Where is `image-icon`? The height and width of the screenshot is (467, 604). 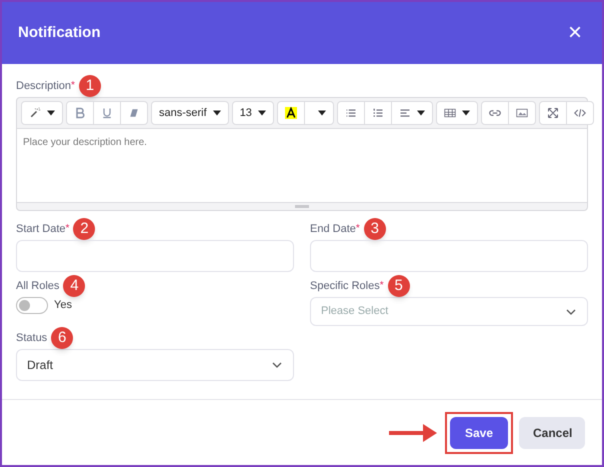
image-icon is located at coordinates (522, 113).